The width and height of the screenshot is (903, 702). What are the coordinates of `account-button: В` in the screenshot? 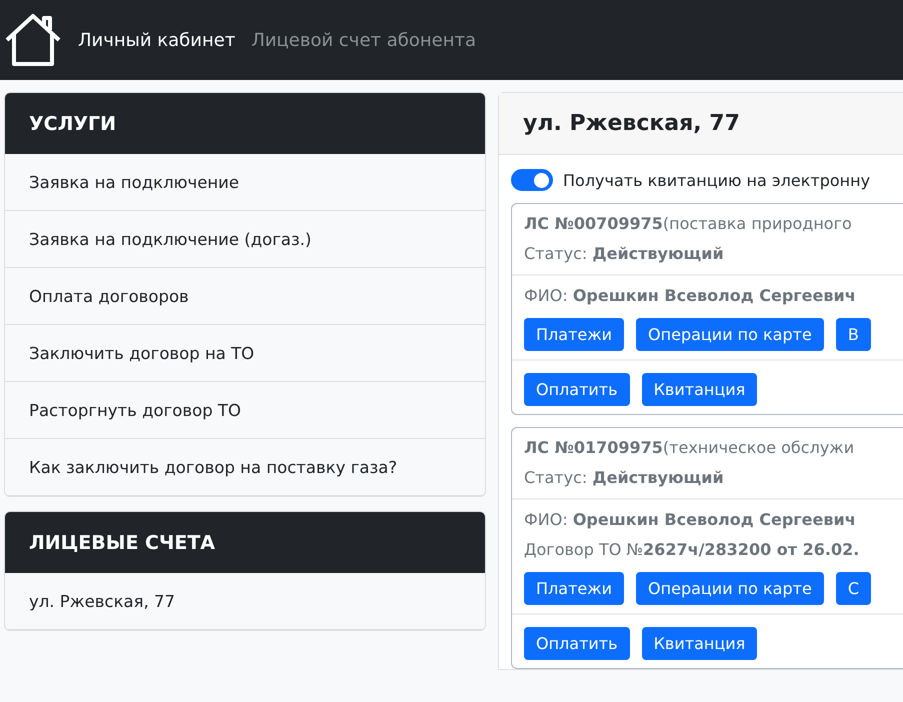 It's located at (853, 334).